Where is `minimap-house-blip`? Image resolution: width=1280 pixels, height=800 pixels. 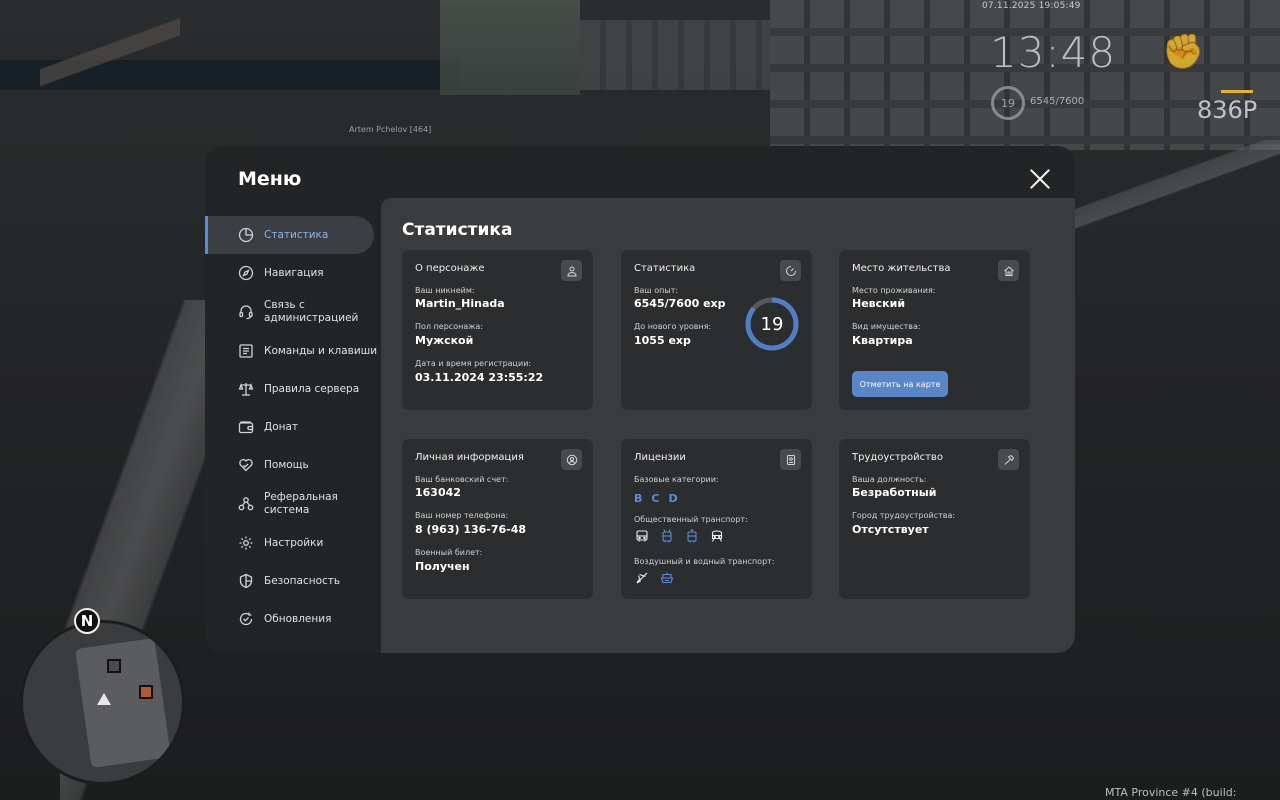
minimap-house-blip is located at coordinates (146, 692).